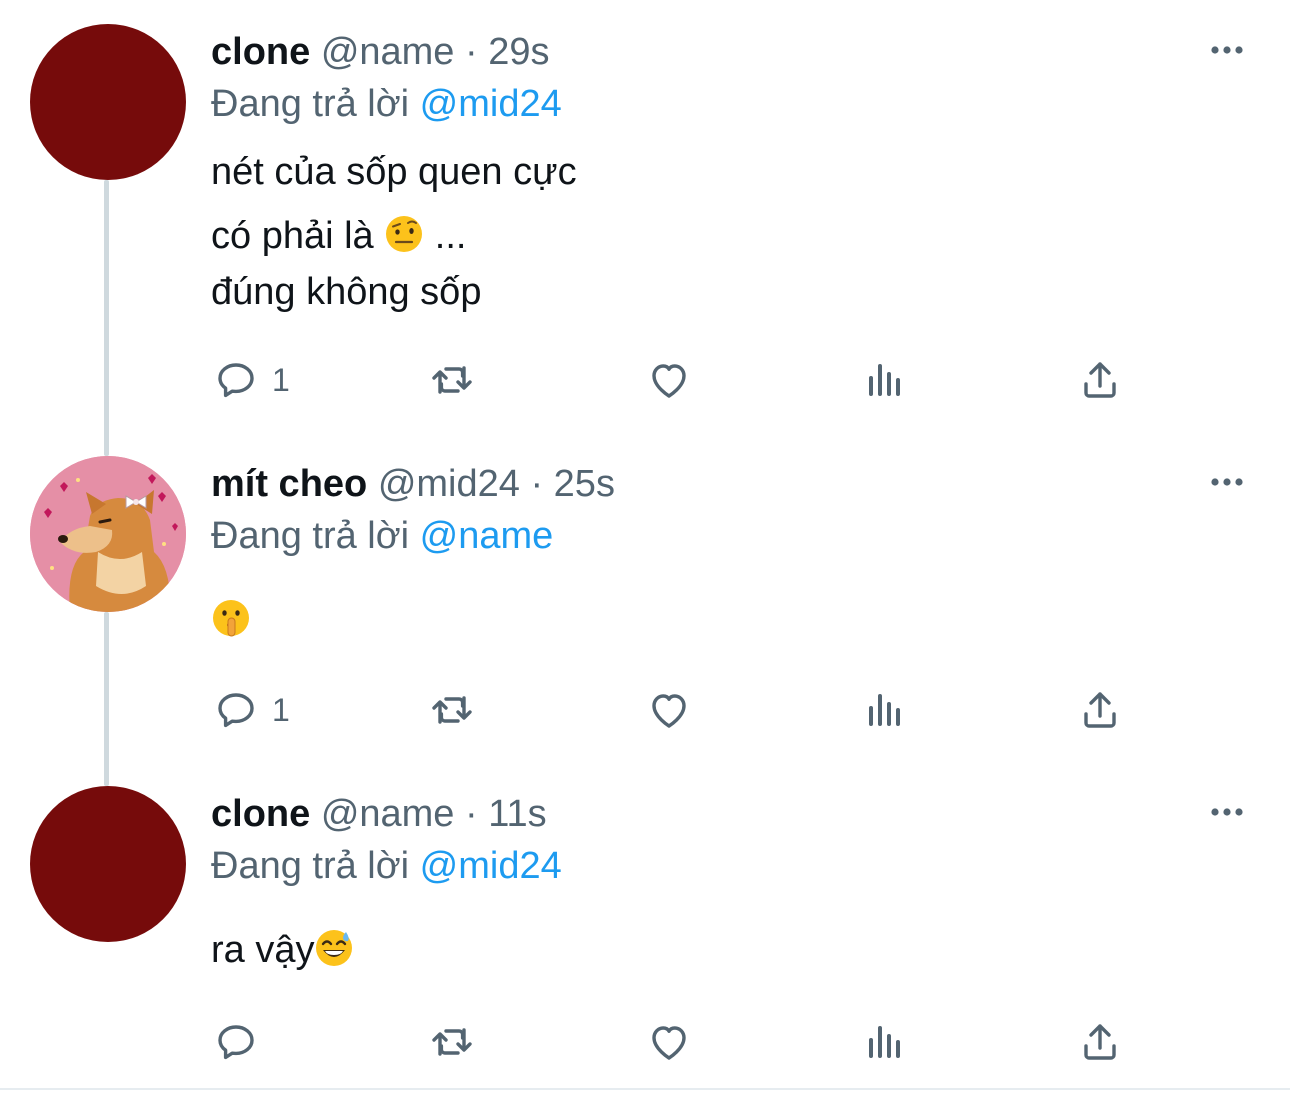 The height and width of the screenshot is (1094, 1290). I want to click on replying-to: Đang trả lời @name, so click(382, 536).